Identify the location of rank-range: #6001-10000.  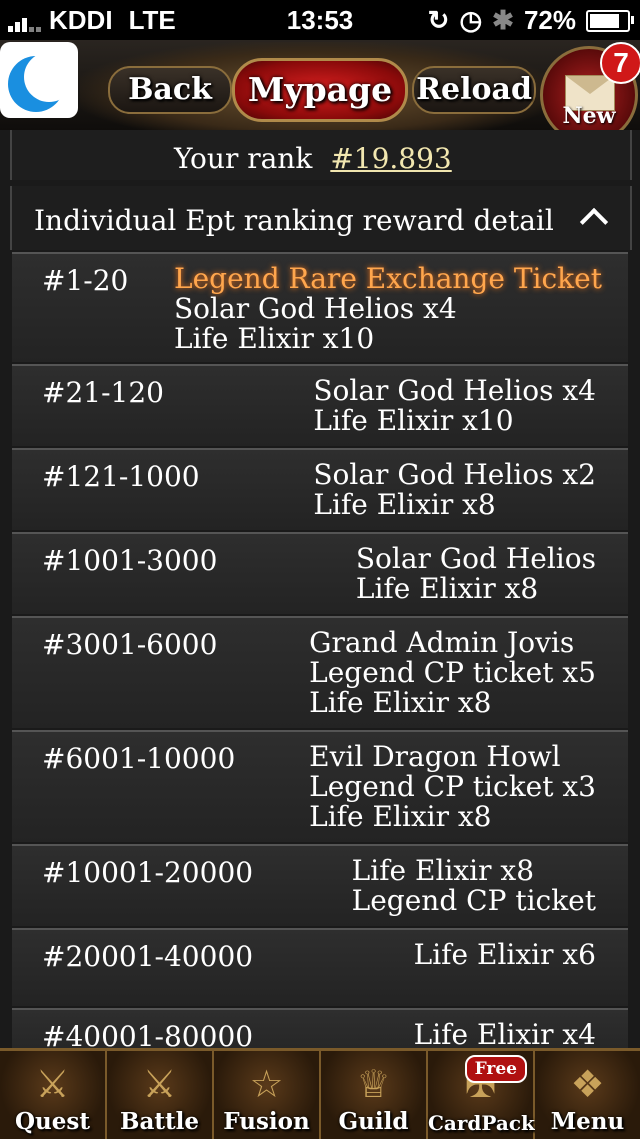
(139, 758).